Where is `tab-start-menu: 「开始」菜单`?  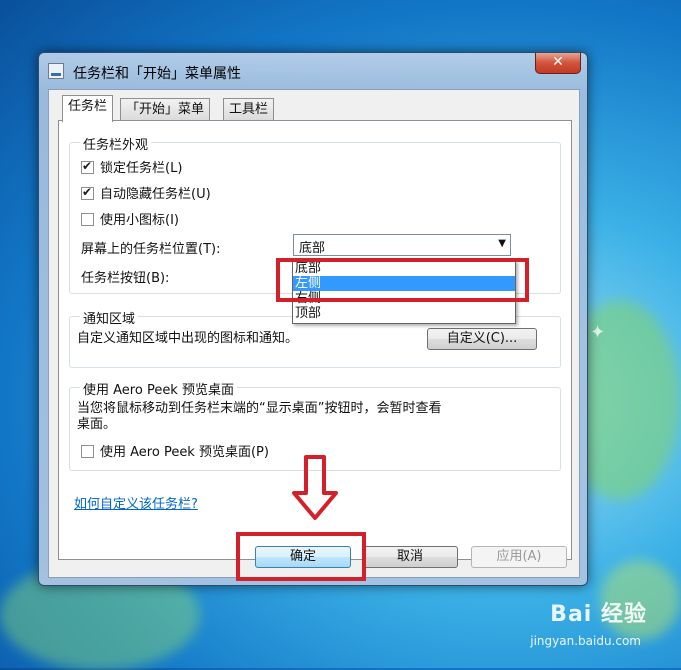
tab-start-menu: 「开始」菜单 is located at coordinates (165, 109).